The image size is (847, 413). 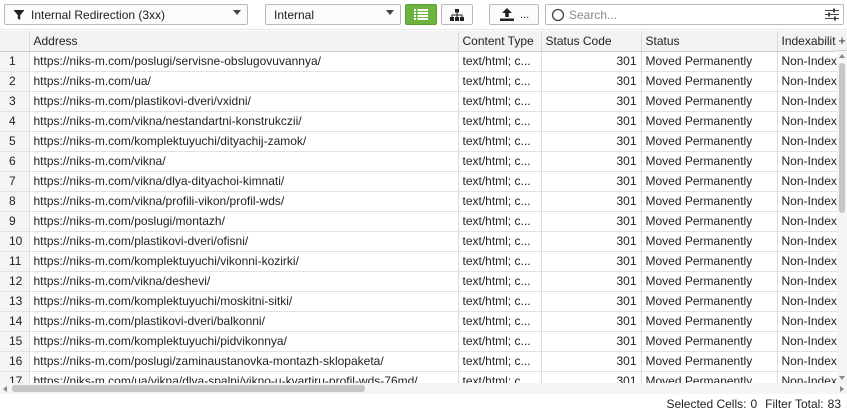 What do you see at coordinates (457, 14) in the screenshot?
I see `tree-view-button` at bounding box center [457, 14].